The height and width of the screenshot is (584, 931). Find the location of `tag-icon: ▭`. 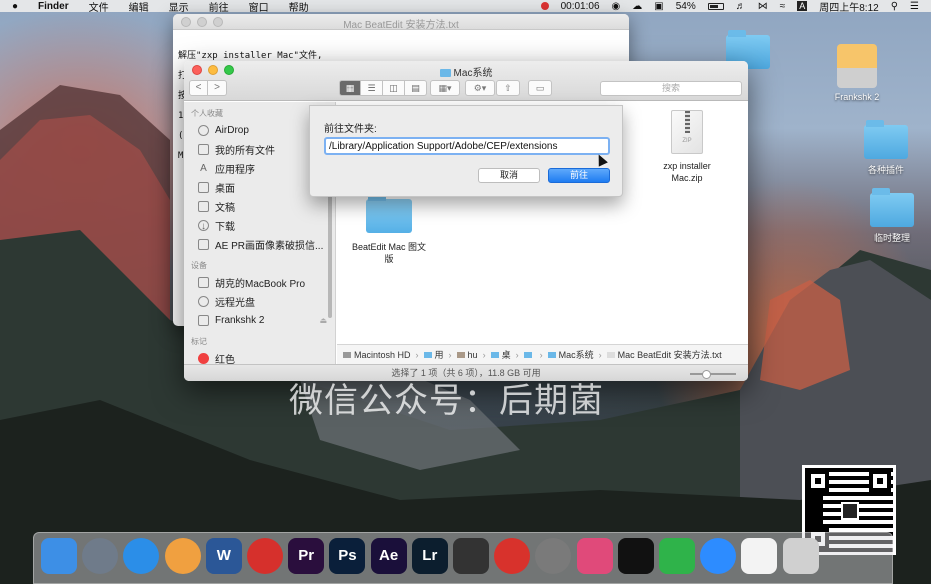

tag-icon: ▭ is located at coordinates (540, 88).